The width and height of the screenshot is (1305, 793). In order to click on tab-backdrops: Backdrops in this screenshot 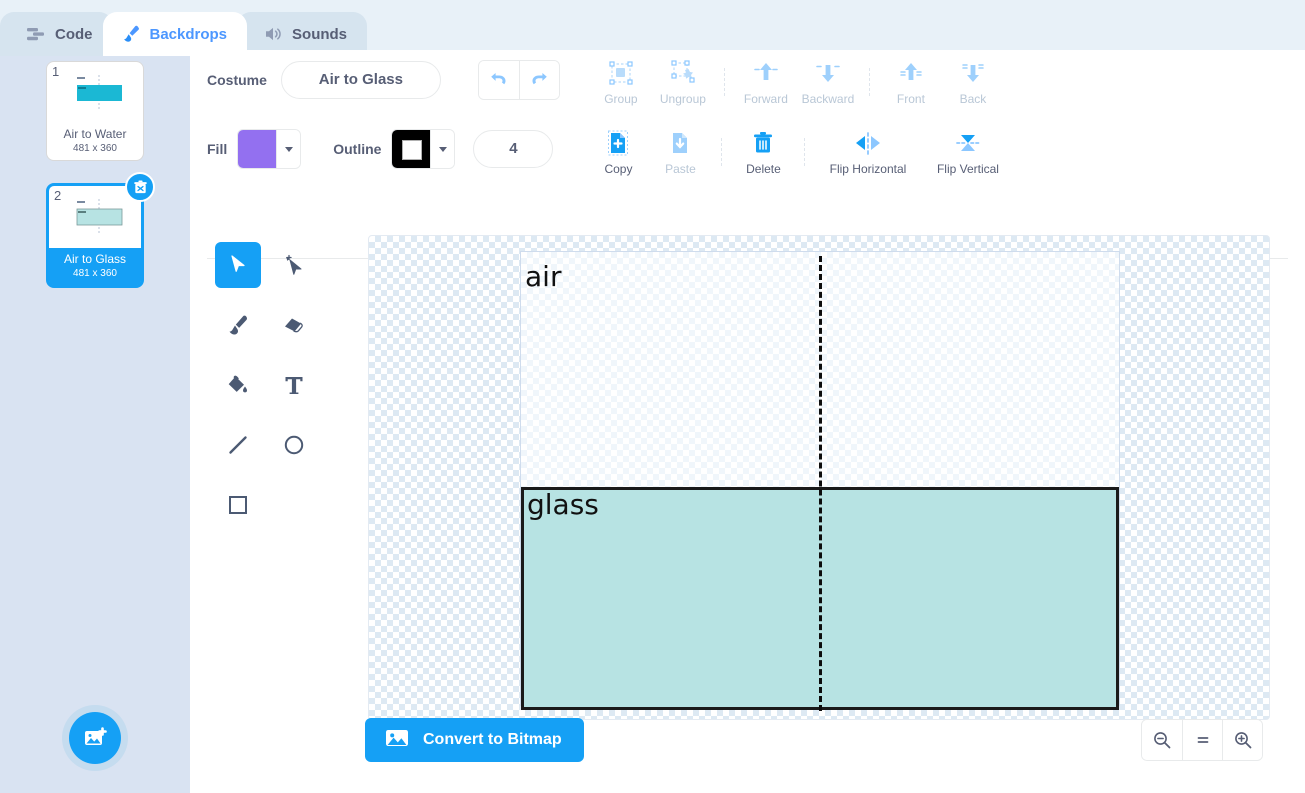, I will do `click(175, 34)`.